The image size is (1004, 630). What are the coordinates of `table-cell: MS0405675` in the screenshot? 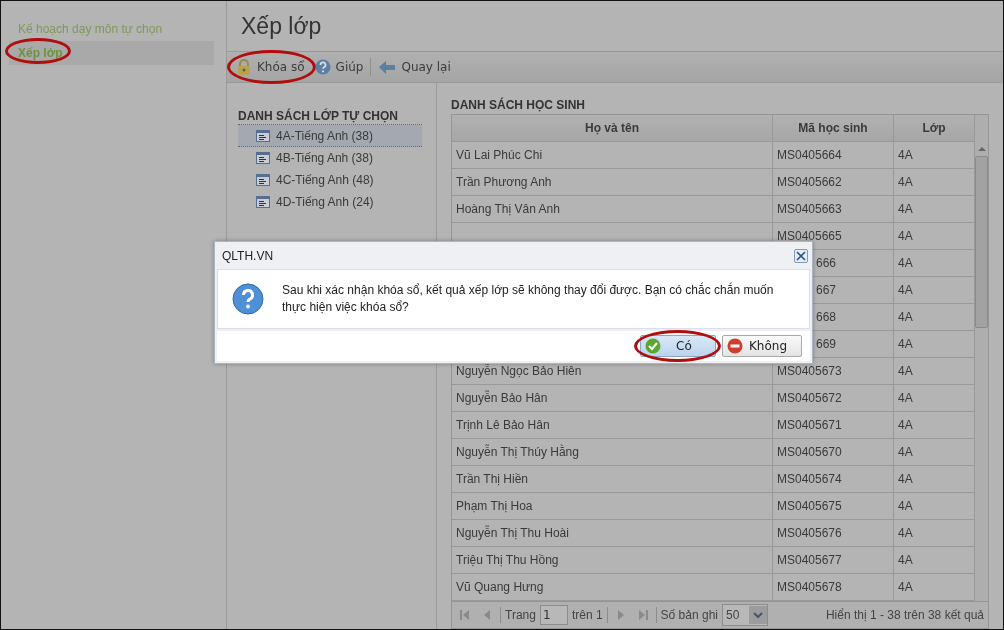 It's located at (833, 506).